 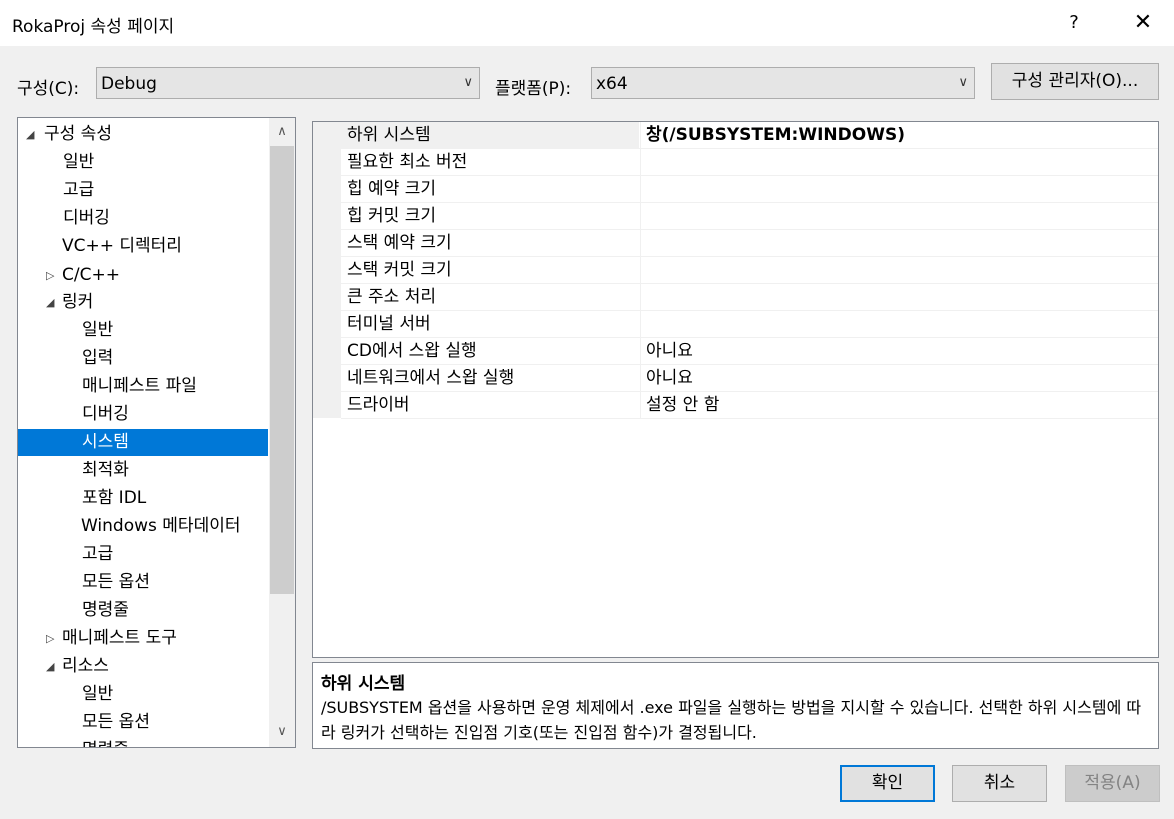 What do you see at coordinates (78, 302) in the screenshot?
I see `tree-item-label: 링커` at bounding box center [78, 302].